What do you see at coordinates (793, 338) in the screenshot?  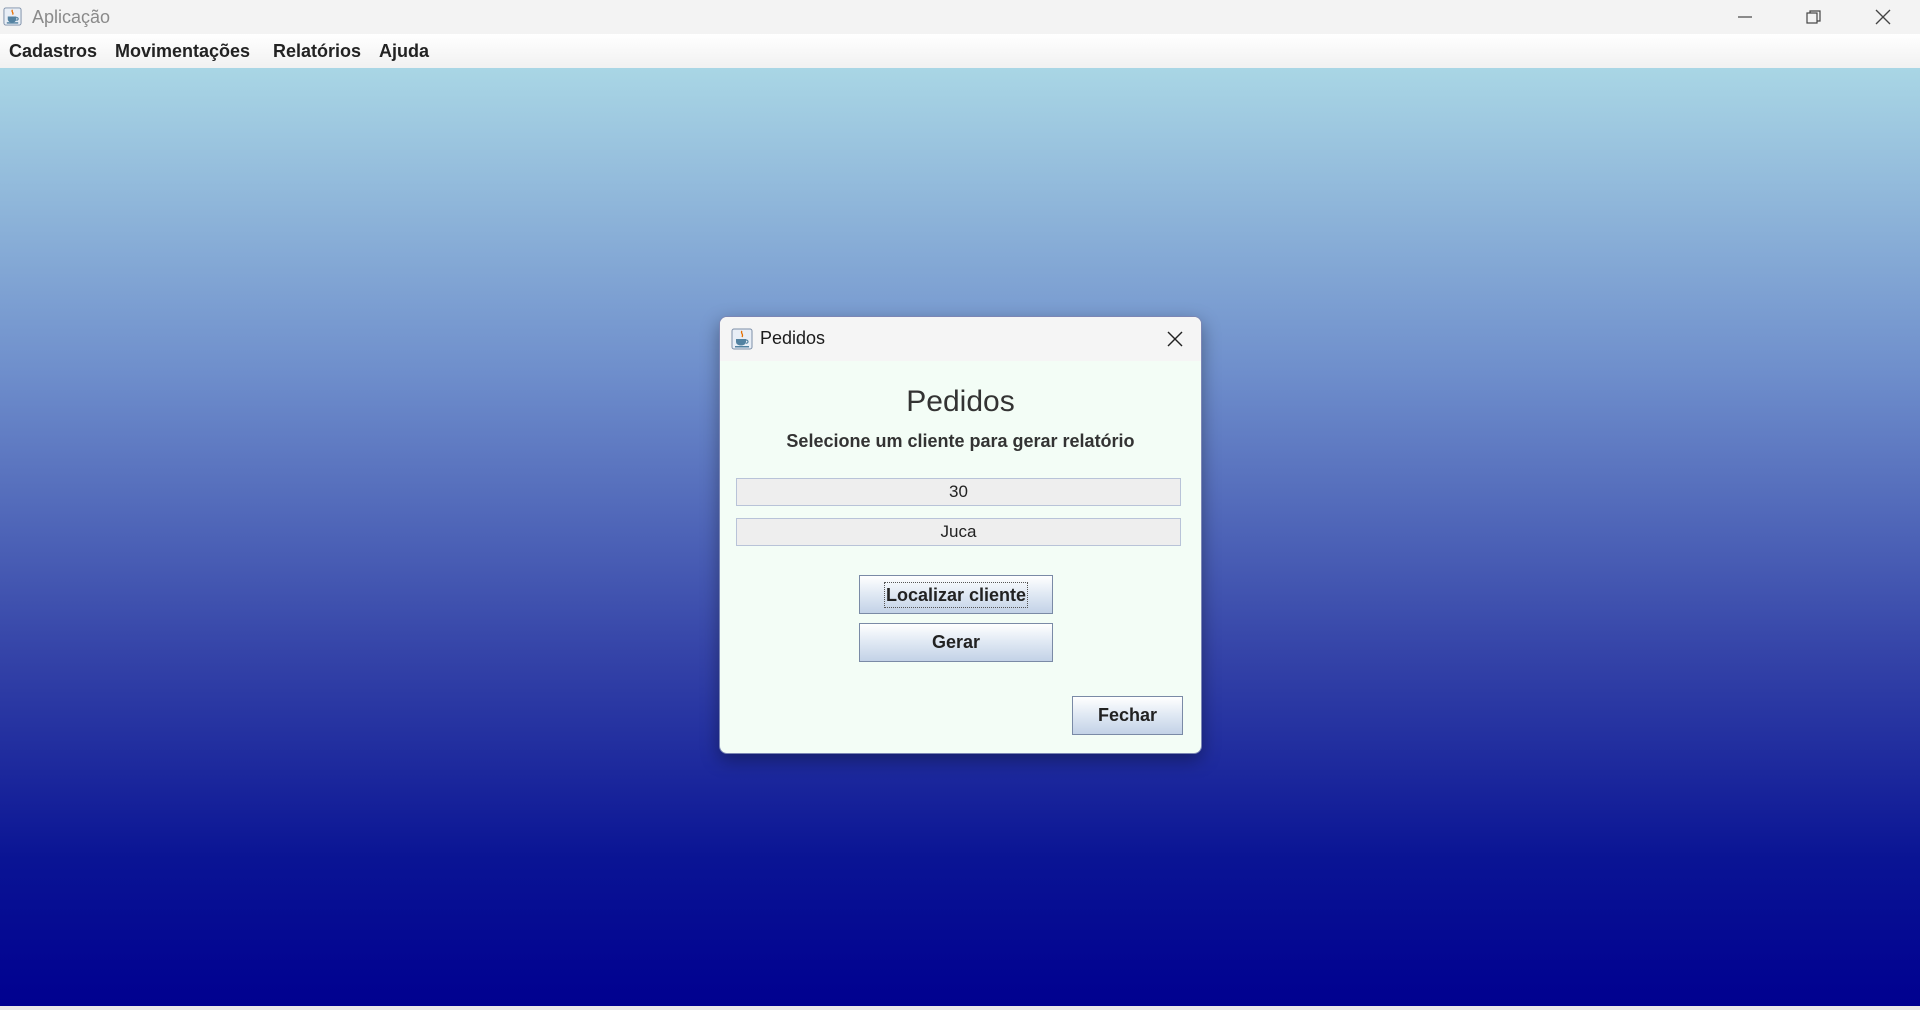 I see `dialog-title: Pedidos` at bounding box center [793, 338].